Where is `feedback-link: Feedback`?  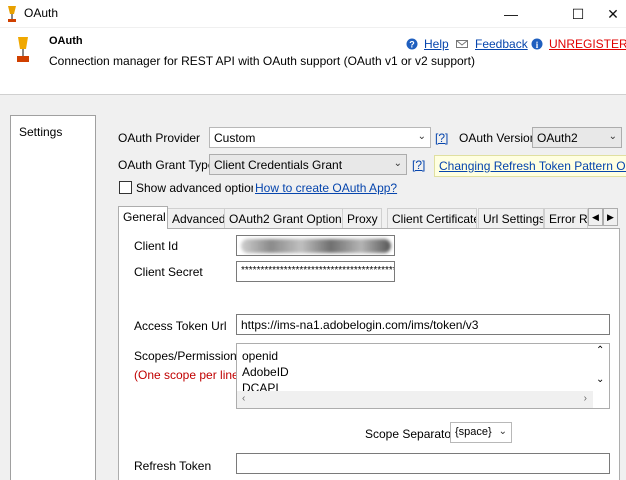 feedback-link: Feedback is located at coordinates (501, 44).